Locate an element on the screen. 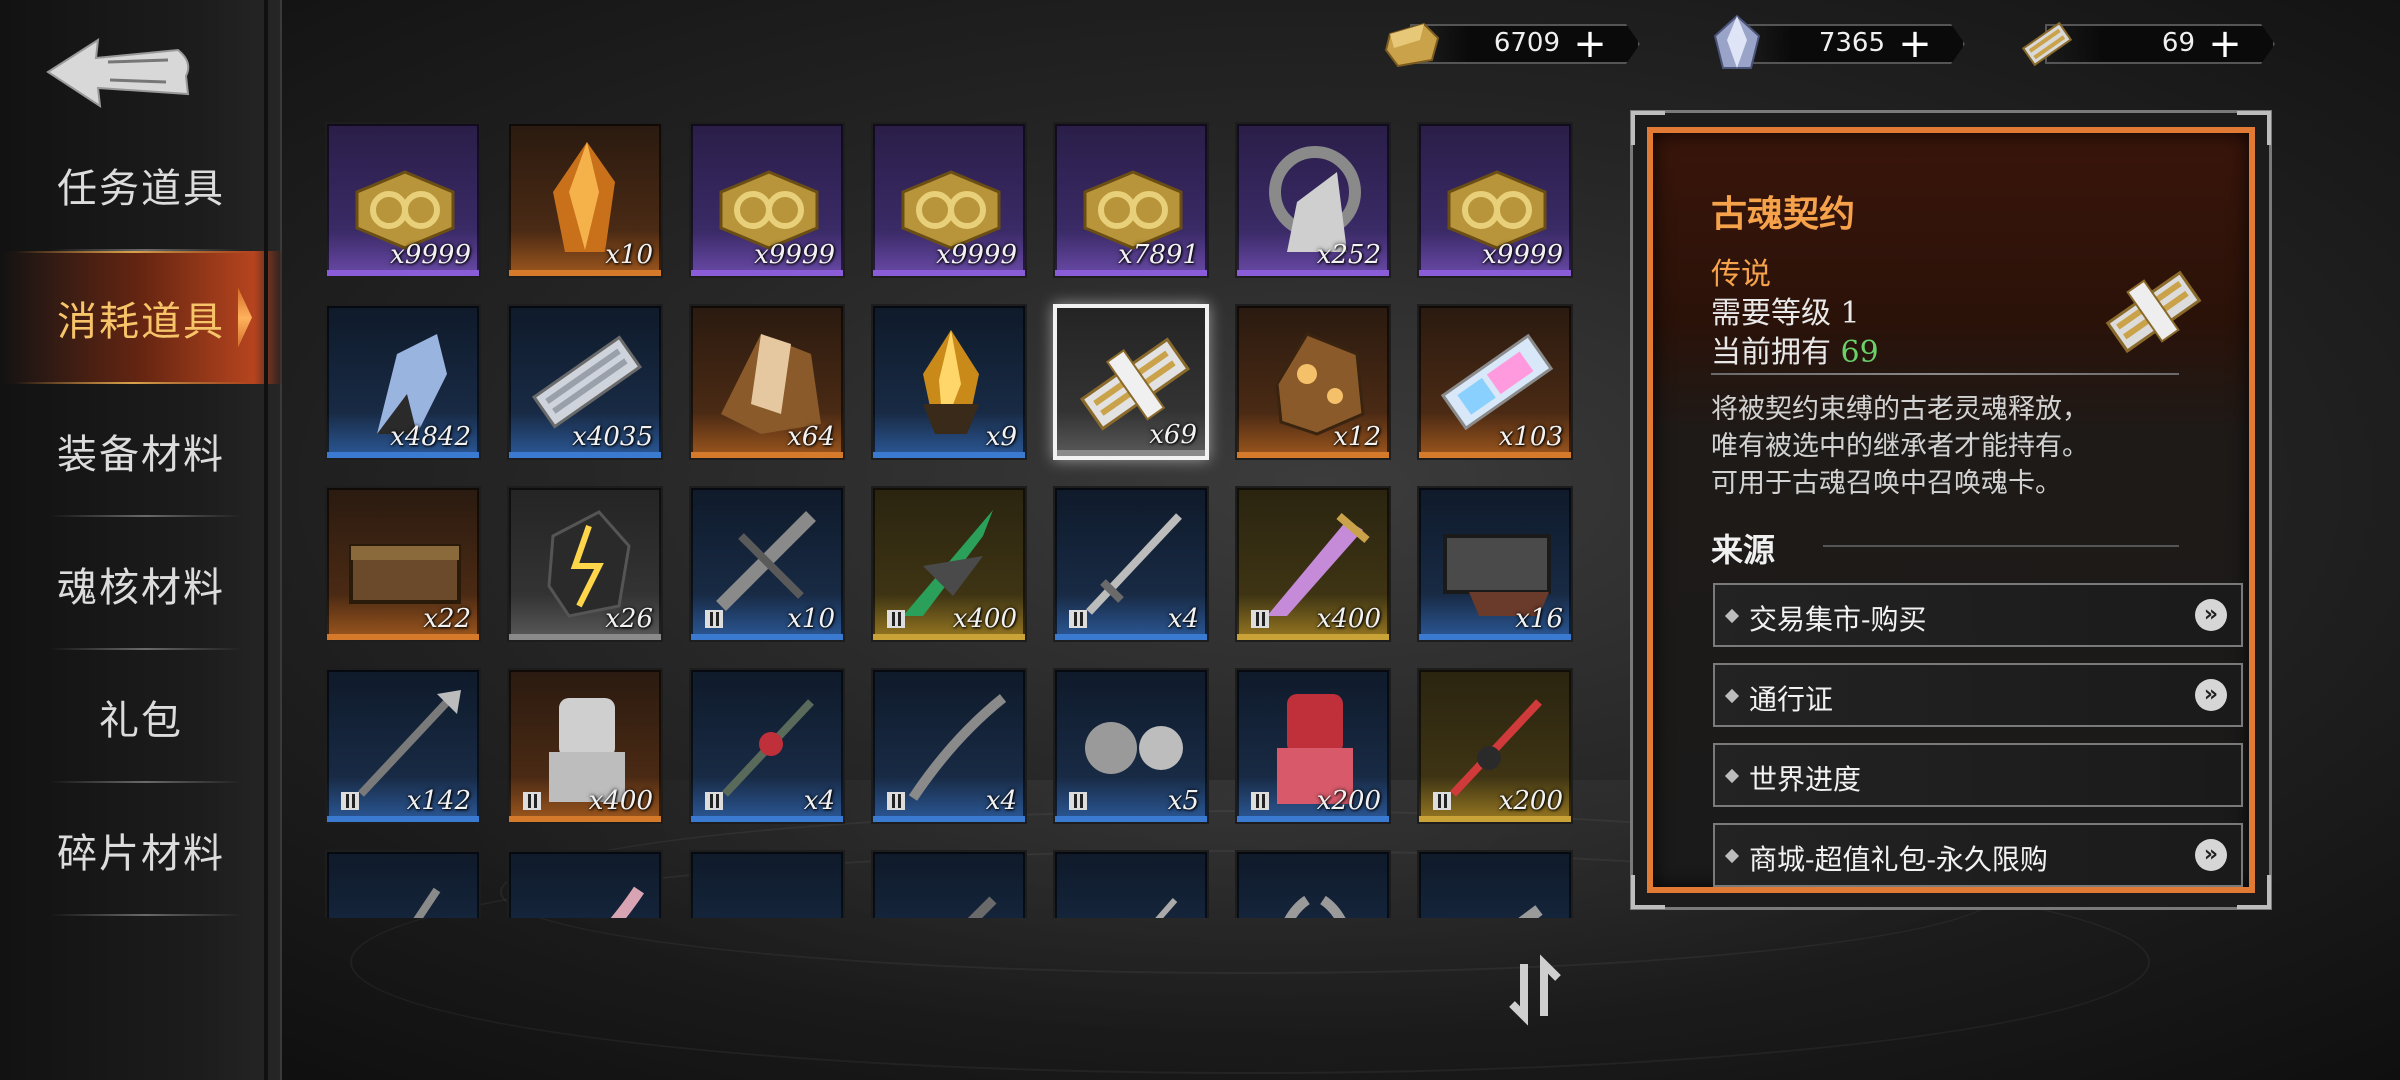 Image resolution: width=2400 pixels, height=1080 pixels. item-count: x64 is located at coordinates (811, 437).